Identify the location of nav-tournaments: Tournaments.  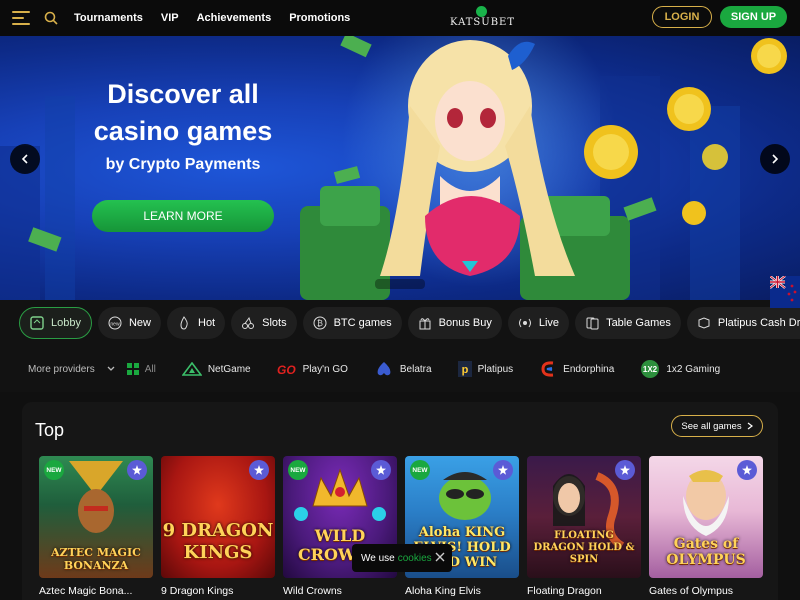
(108, 18).